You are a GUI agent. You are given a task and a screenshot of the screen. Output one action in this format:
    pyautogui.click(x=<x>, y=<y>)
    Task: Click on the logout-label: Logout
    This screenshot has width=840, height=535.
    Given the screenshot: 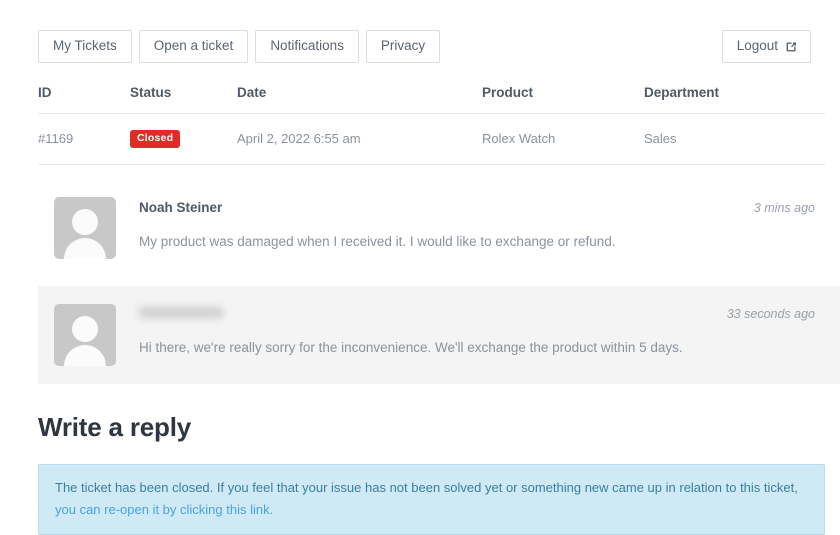 What is the action you would take?
    pyautogui.click(x=757, y=45)
    